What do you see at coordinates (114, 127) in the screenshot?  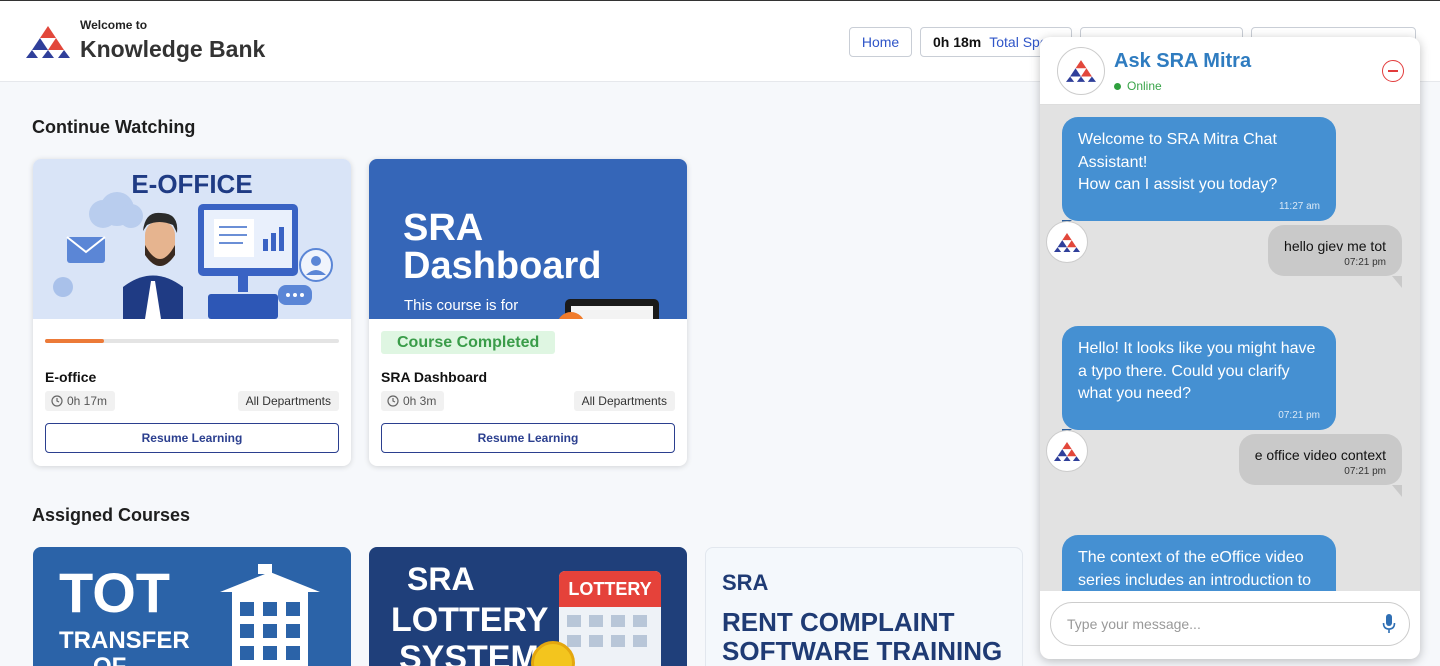 I see `continue-watching-title: Continue Watching` at bounding box center [114, 127].